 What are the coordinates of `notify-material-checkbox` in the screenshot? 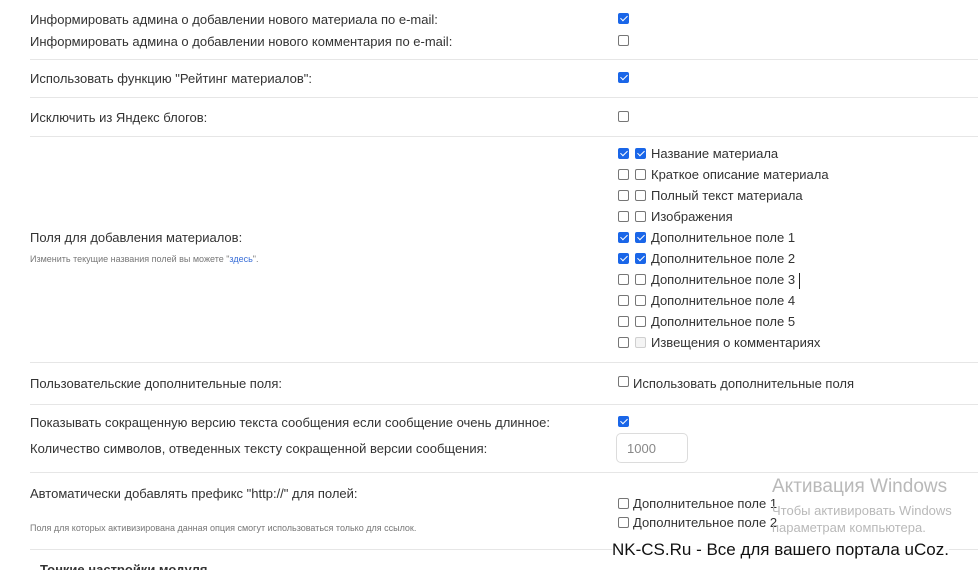 It's located at (623, 18).